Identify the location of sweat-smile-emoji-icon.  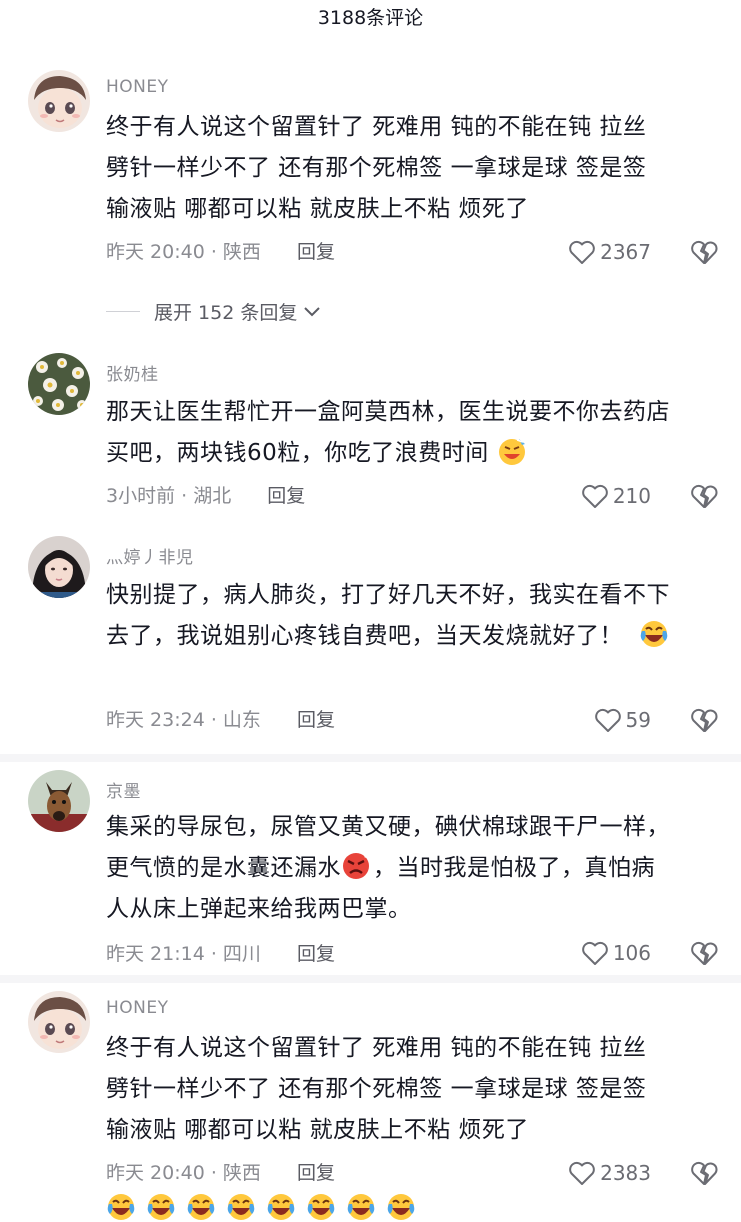
(511, 452).